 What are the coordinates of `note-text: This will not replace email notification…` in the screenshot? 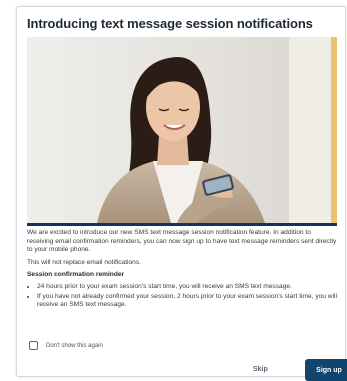 It's located at (84, 262).